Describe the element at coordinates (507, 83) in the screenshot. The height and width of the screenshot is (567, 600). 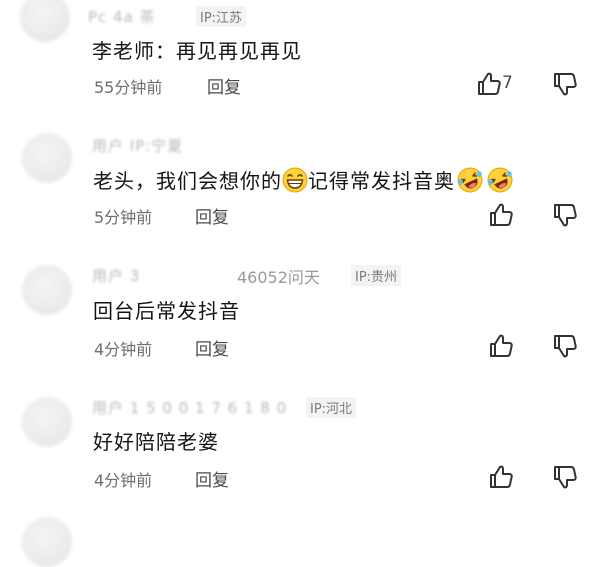
I see `like-count: 7` at that location.